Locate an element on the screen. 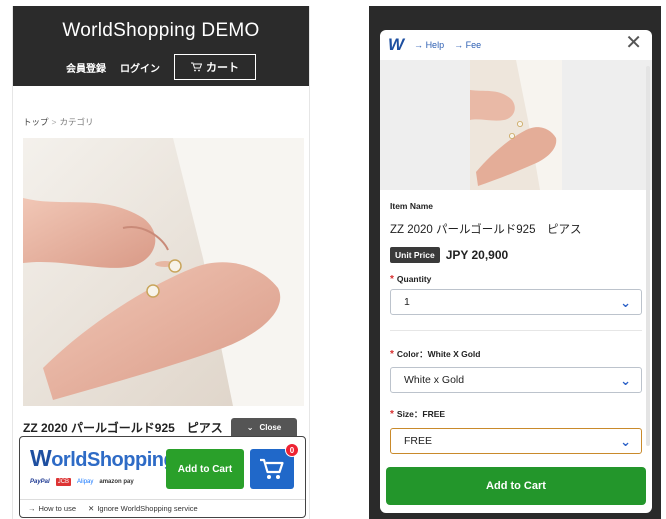  close-label: Close is located at coordinates (270, 427).